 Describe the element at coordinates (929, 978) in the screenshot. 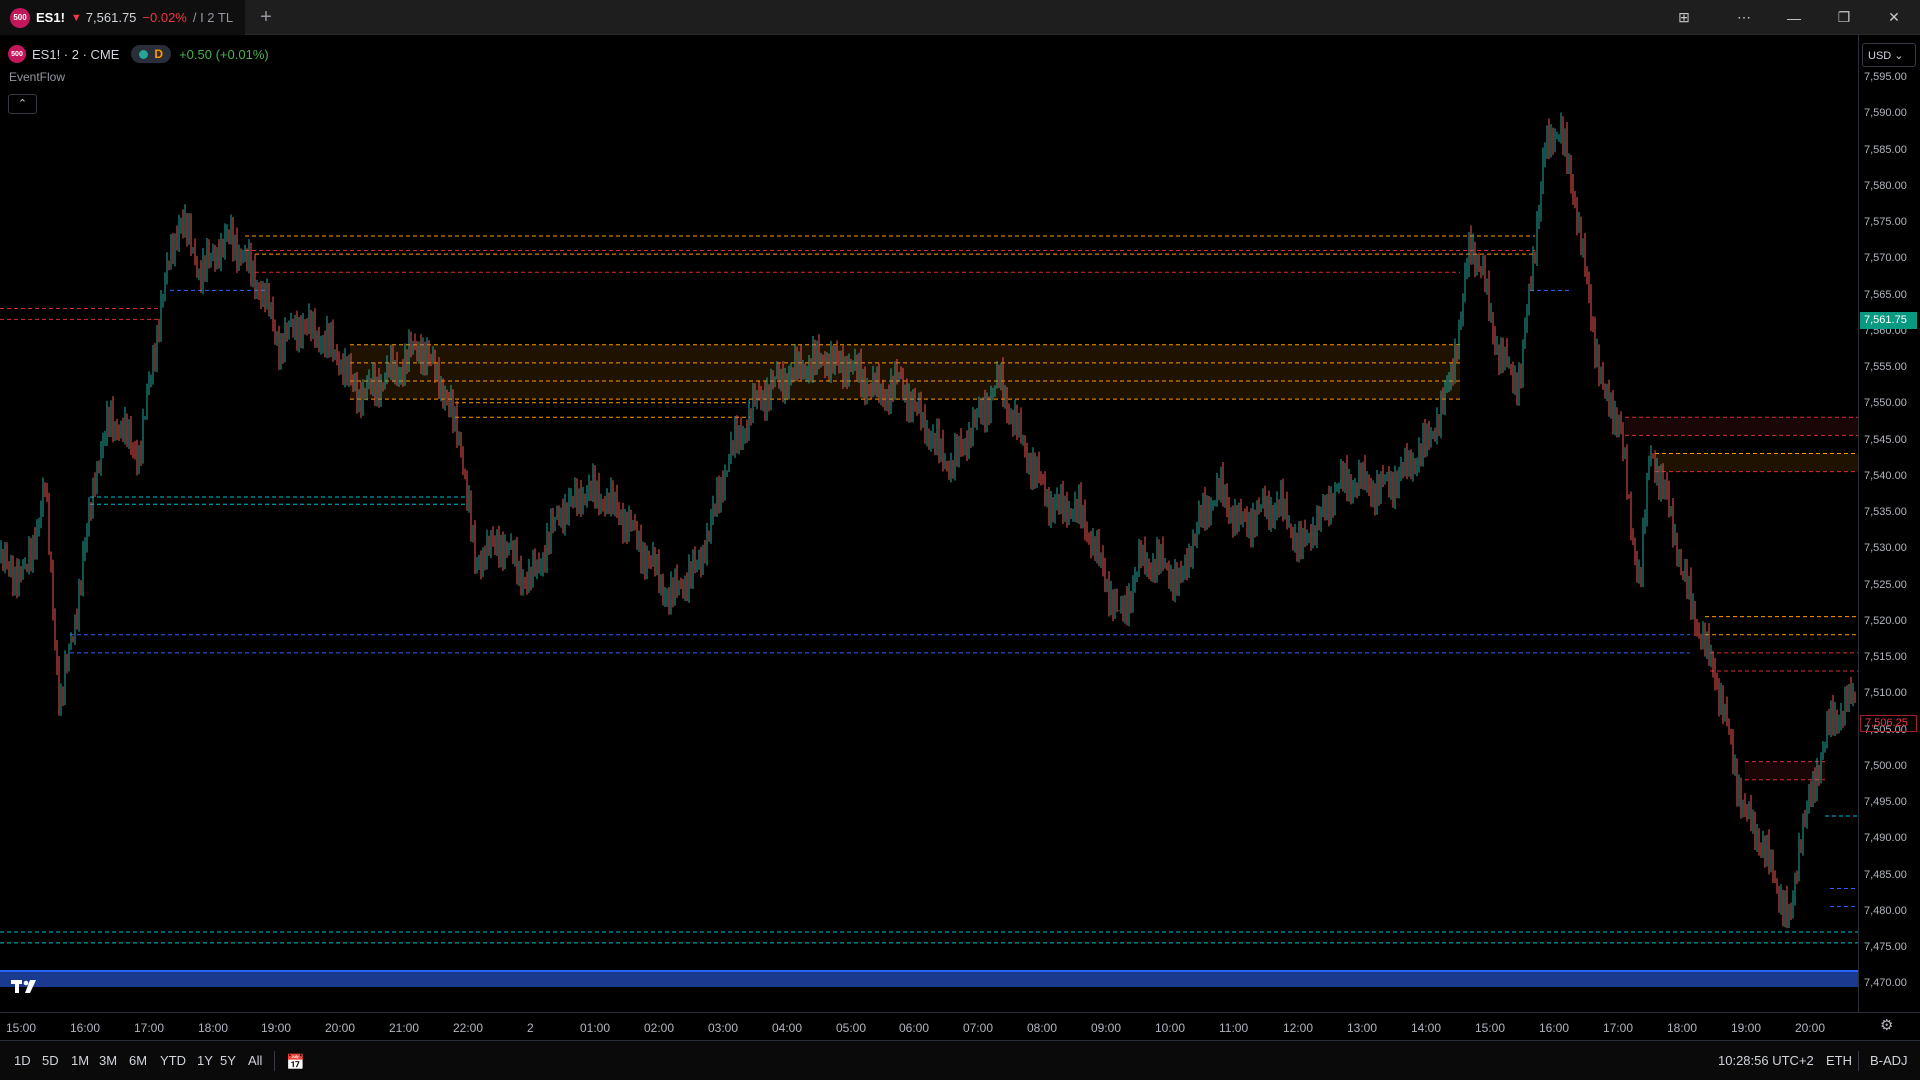

I see `blue-band` at that location.